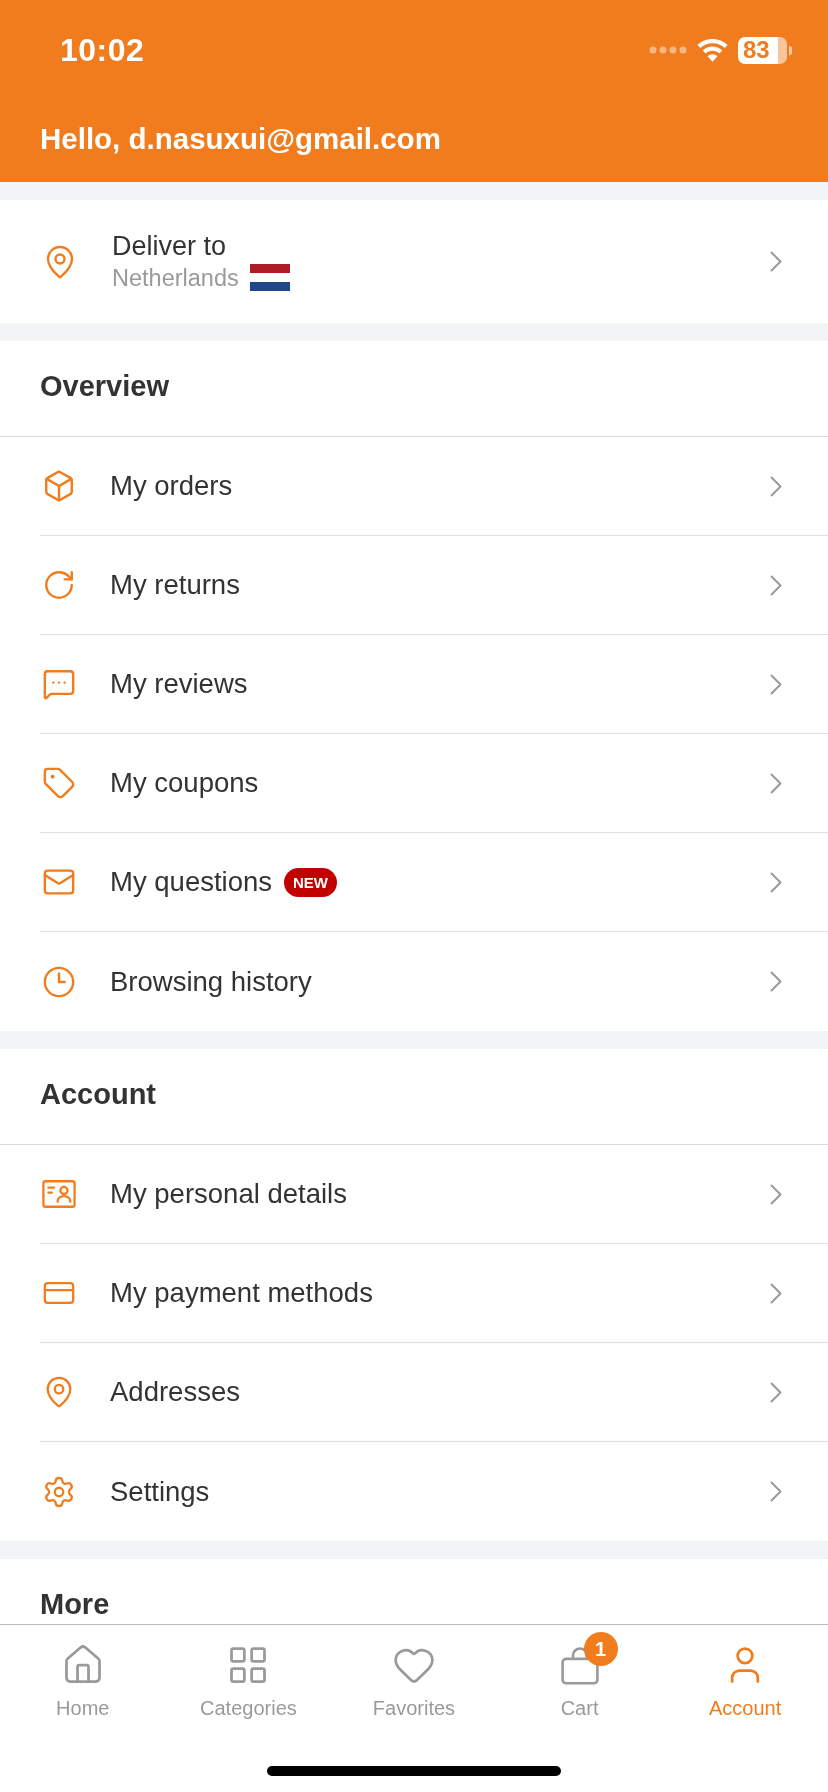  Describe the element at coordinates (169, 245) in the screenshot. I see `deliver-to-label: Deliver to` at that location.